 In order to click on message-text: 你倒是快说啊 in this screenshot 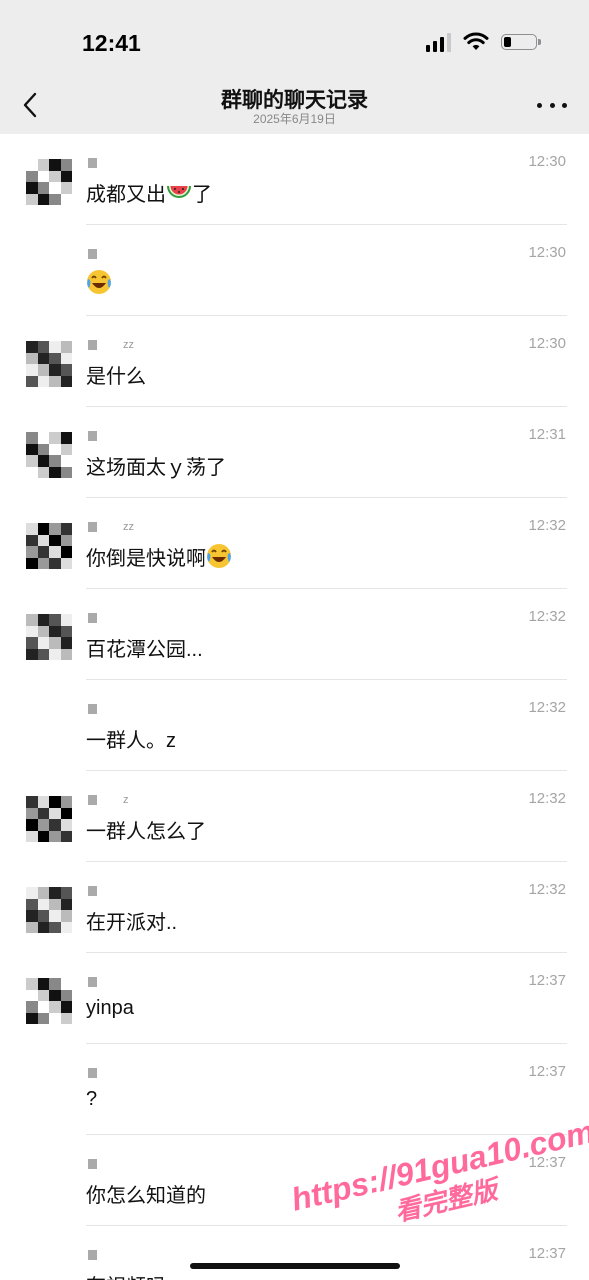, I will do `click(159, 556)`.